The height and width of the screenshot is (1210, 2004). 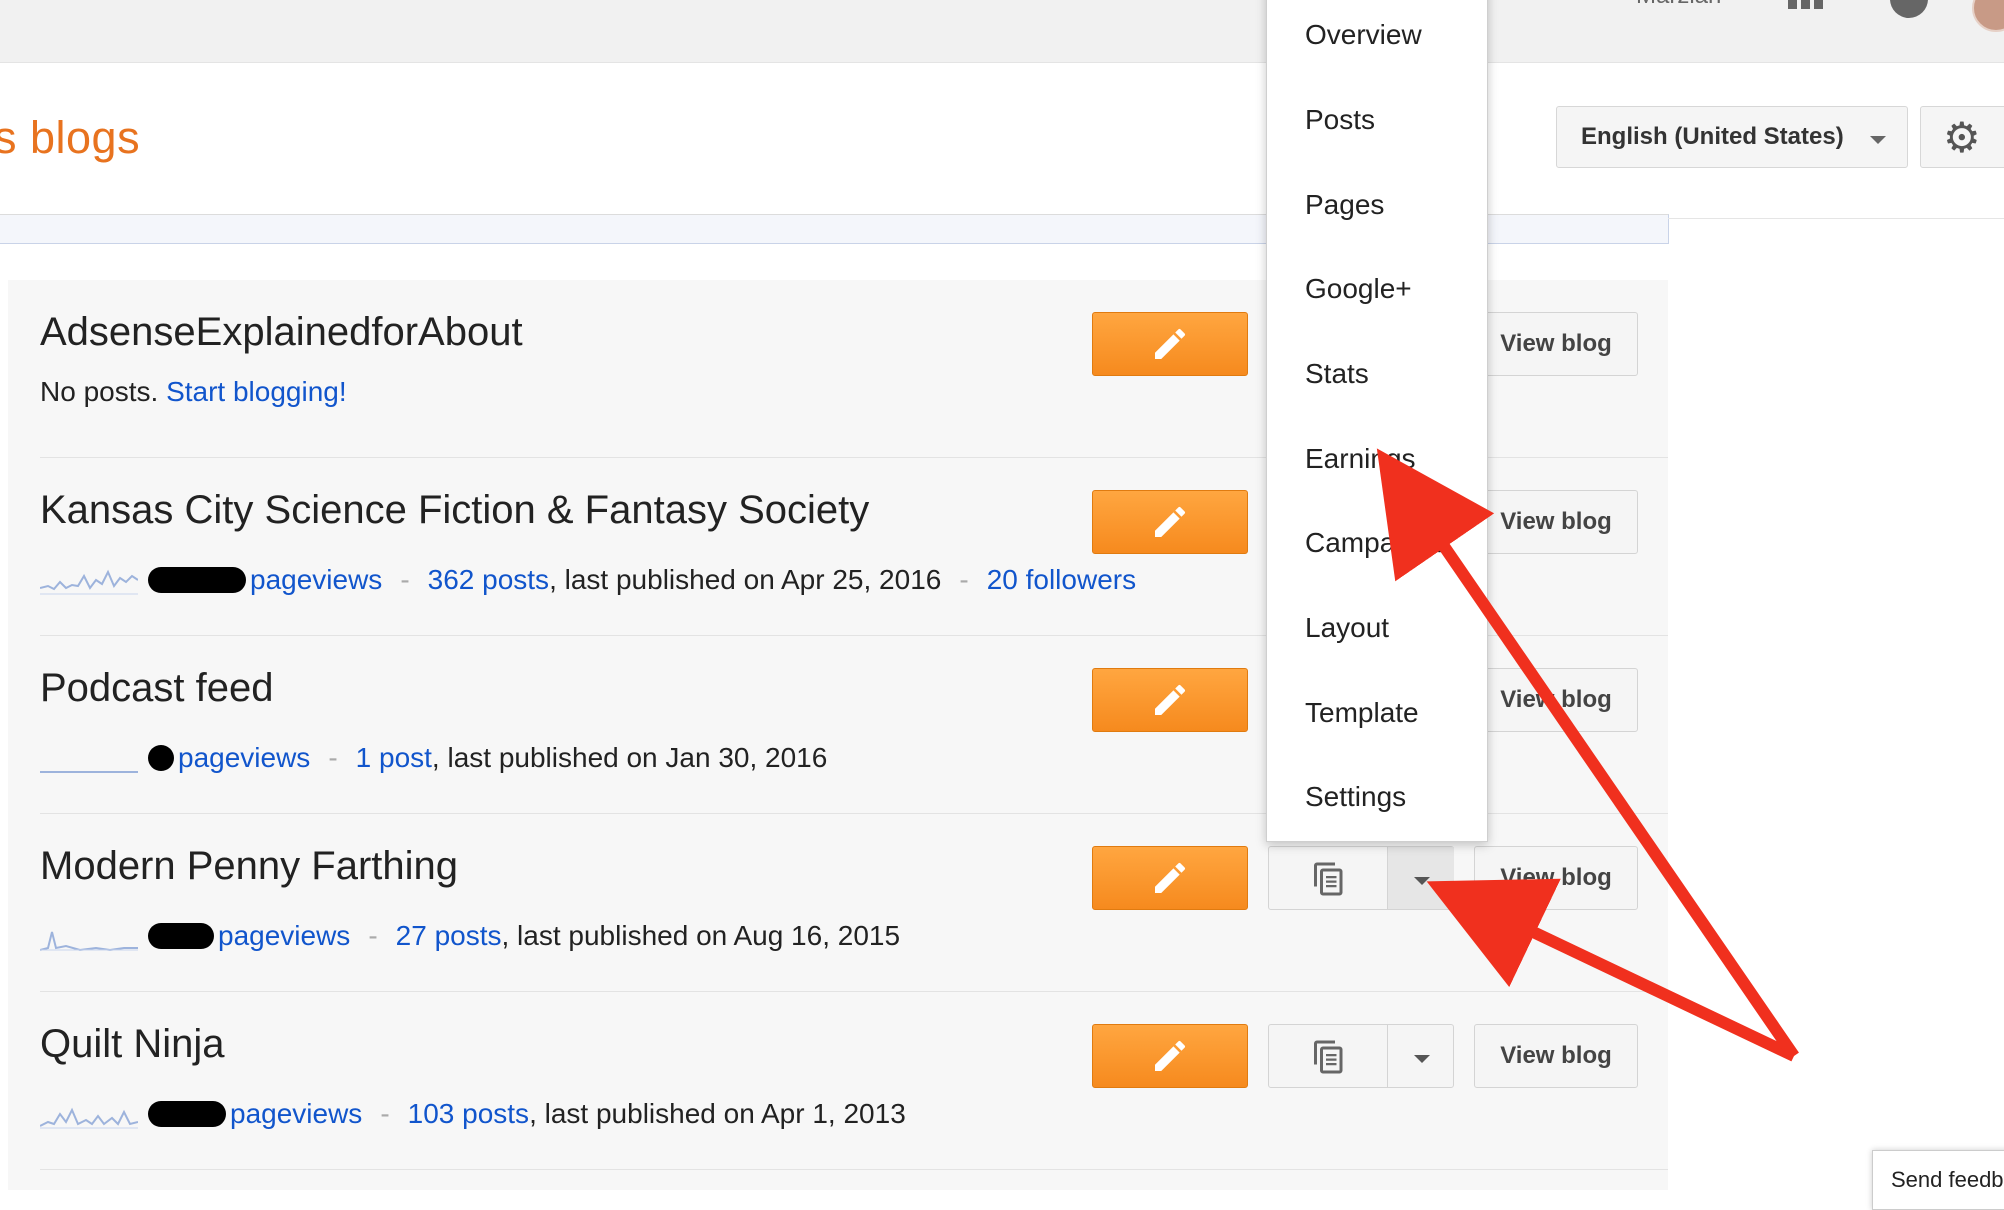 I want to click on menu-item-campaigns: Campaigns, so click(x=1376, y=543).